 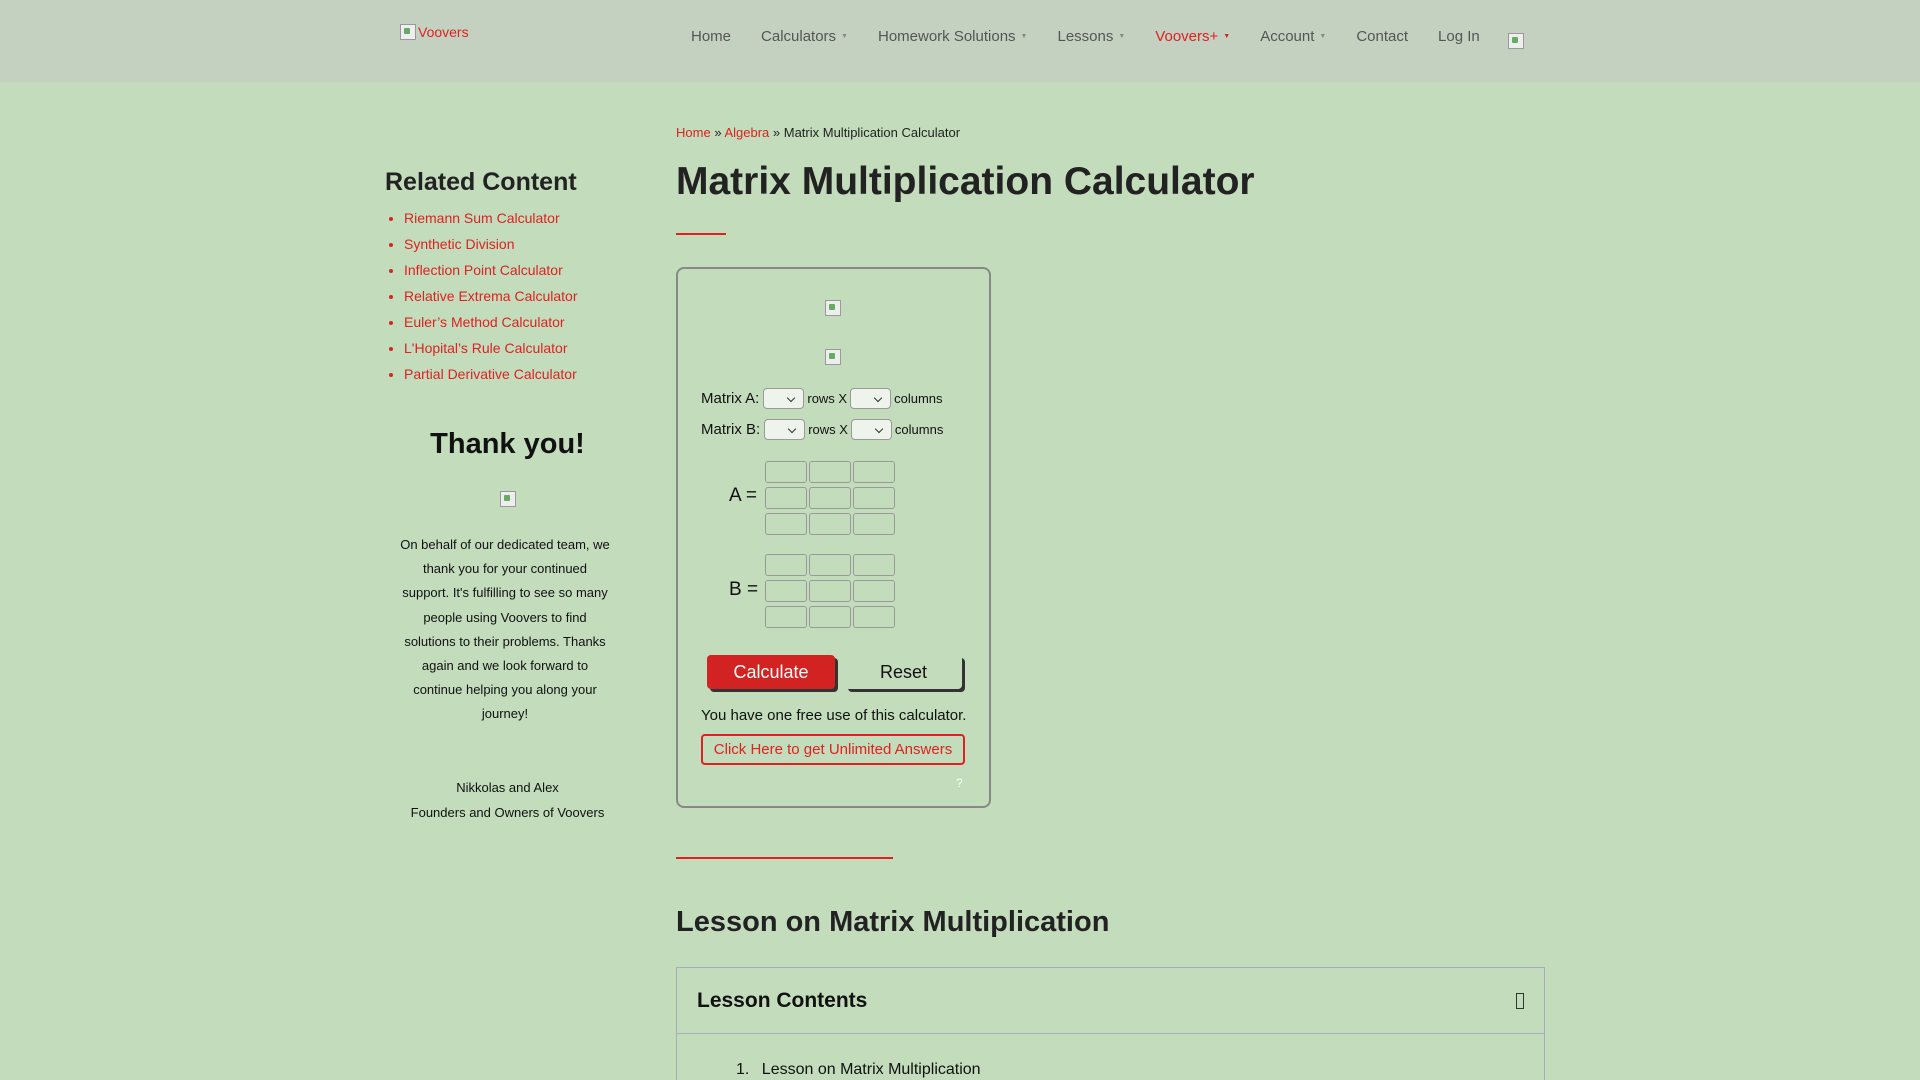 What do you see at coordinates (953, 36) in the screenshot?
I see `nav-homework-solutions: Homework Solutions ▼` at bounding box center [953, 36].